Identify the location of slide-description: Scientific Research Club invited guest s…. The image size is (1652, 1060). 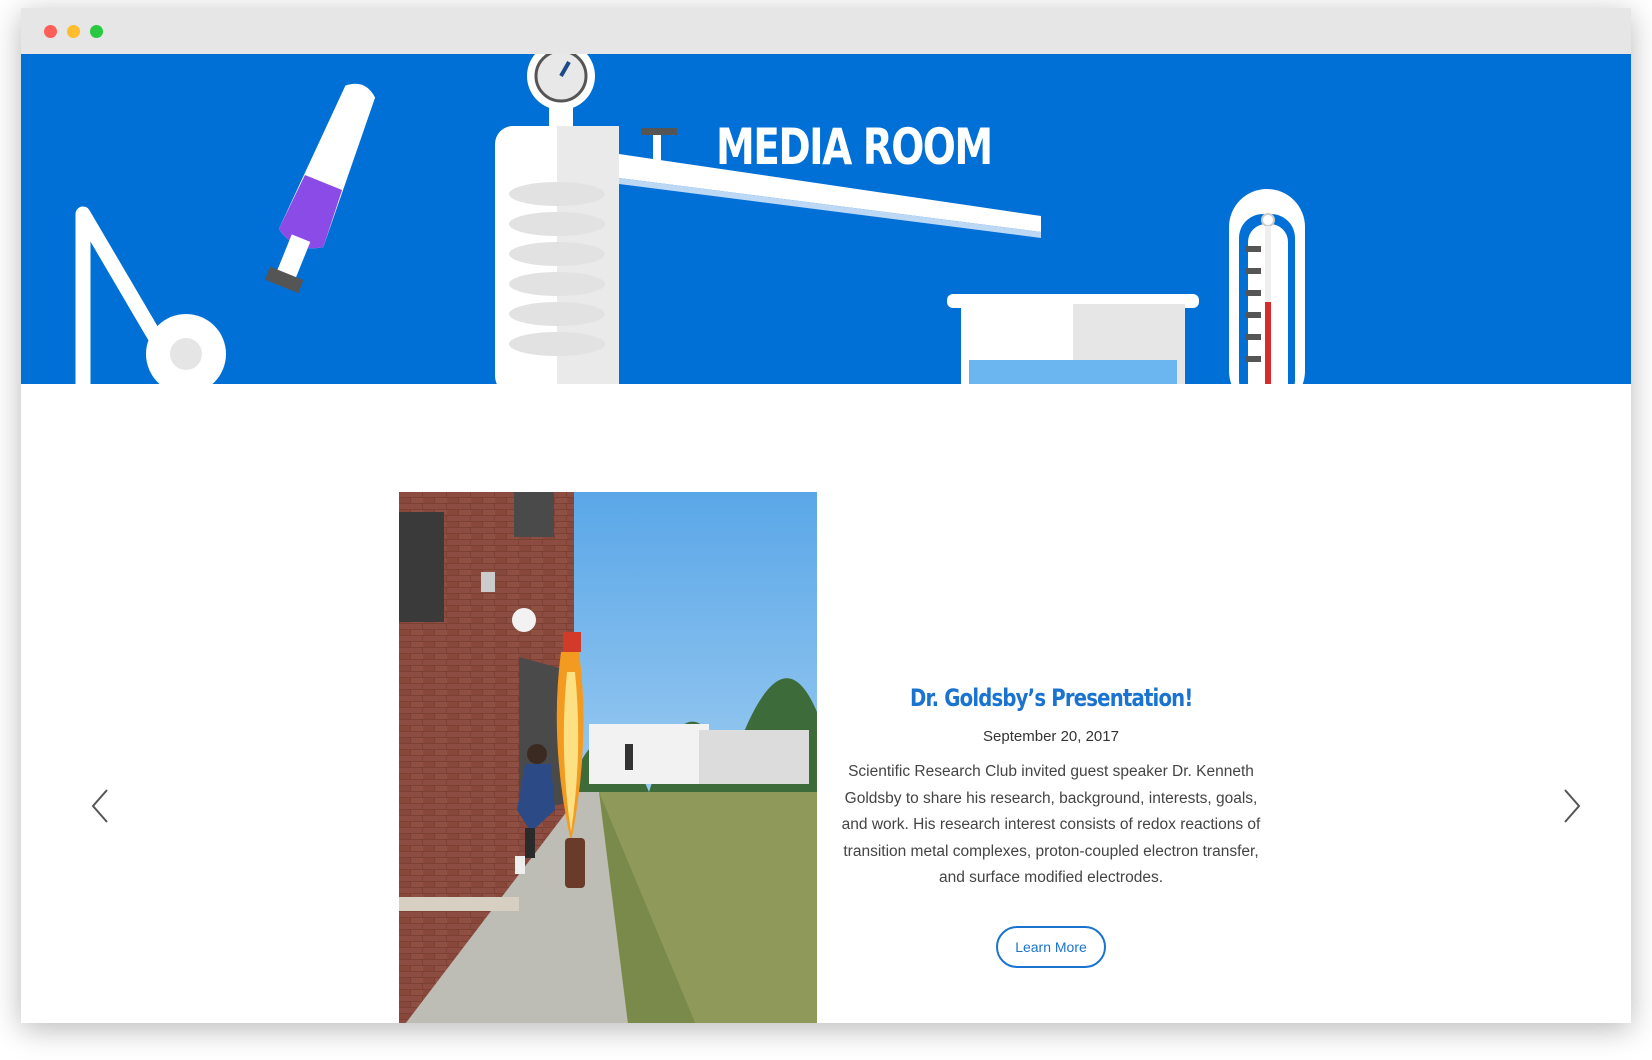
(1051, 824).